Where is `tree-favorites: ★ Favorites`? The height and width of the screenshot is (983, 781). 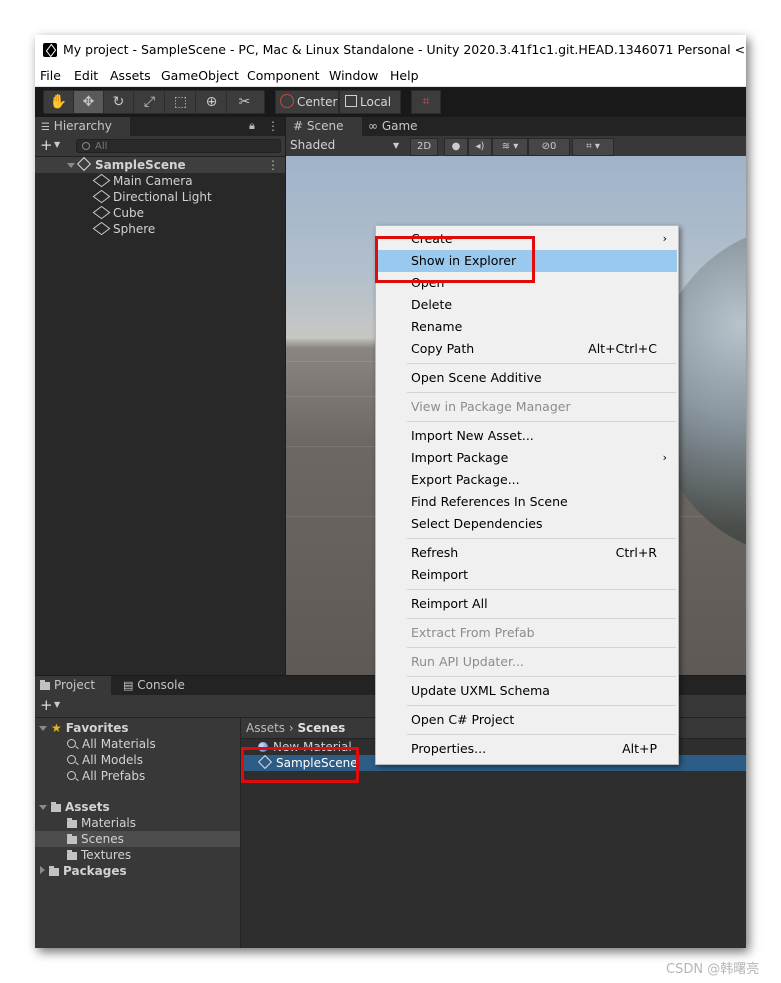
tree-favorites: ★ Favorites is located at coordinates (137, 728).